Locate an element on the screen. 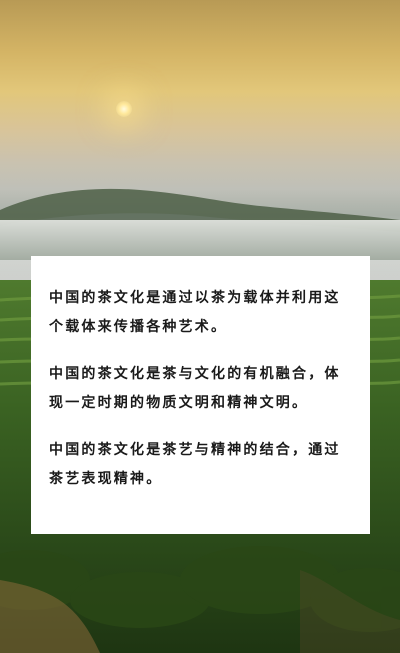 This screenshot has width=400, height=653. sun is located at coordinates (124, 109).